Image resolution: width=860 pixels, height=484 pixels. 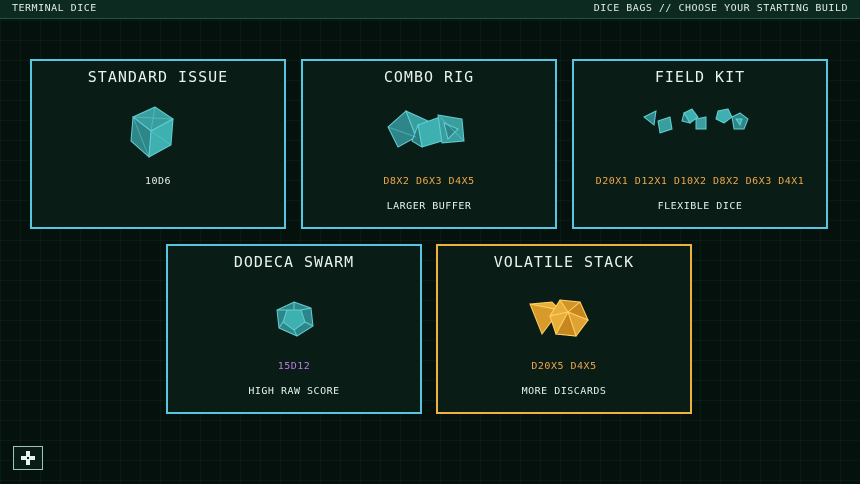 I want to click on bag-dice: 15D12, so click(x=294, y=366).